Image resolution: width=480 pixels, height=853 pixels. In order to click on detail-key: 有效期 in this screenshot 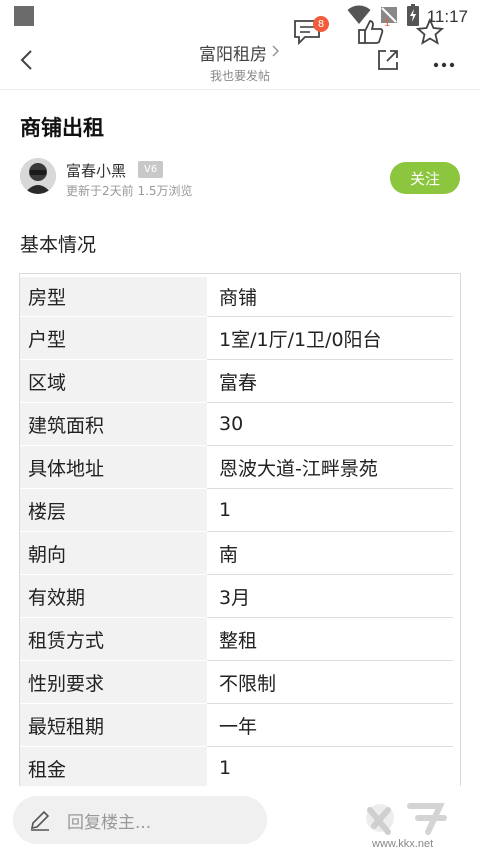, I will do `click(113, 596)`.